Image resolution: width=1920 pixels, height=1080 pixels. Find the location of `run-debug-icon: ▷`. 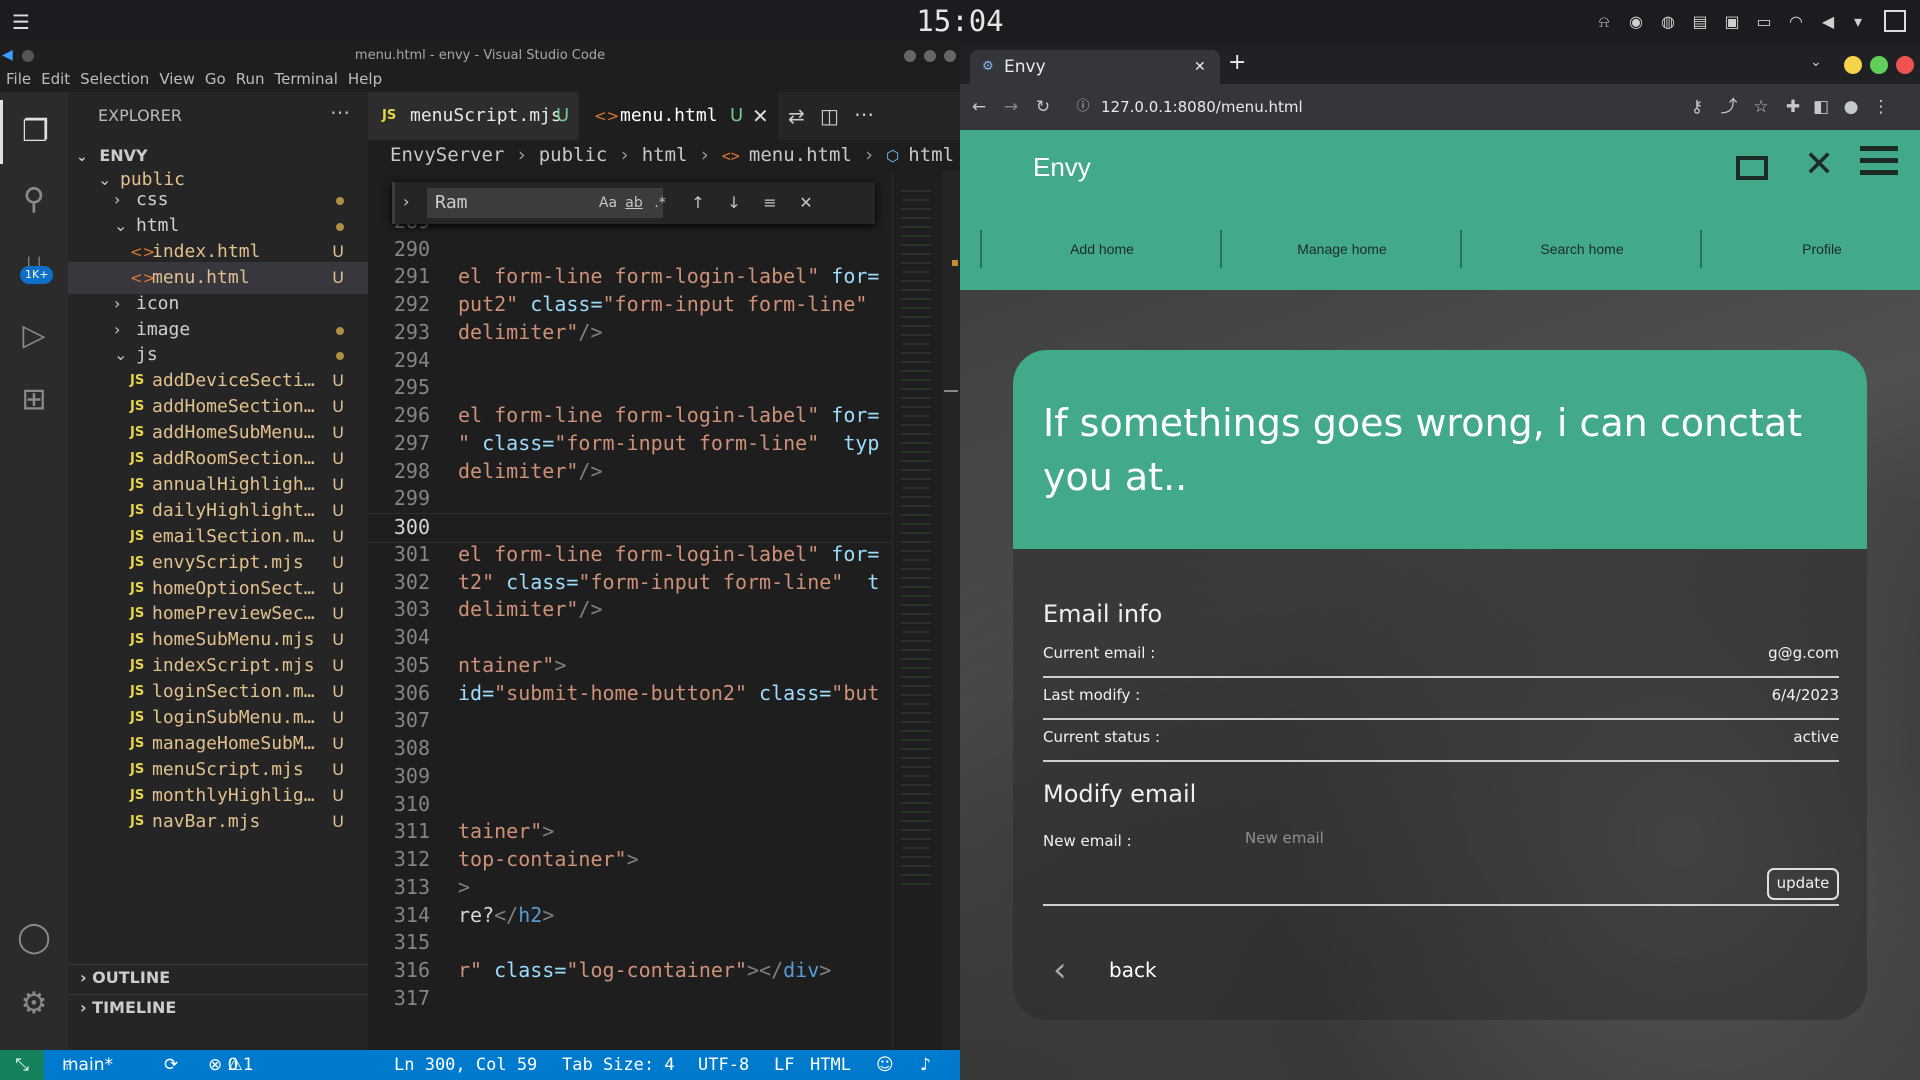

run-debug-icon: ▷ is located at coordinates (34, 336).